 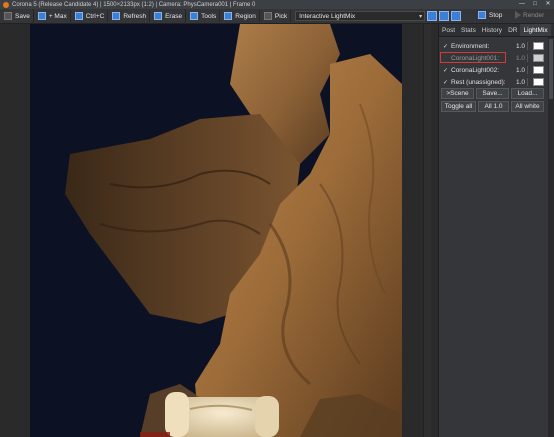 I want to click on tab-stats: Stats, so click(x=468, y=30).